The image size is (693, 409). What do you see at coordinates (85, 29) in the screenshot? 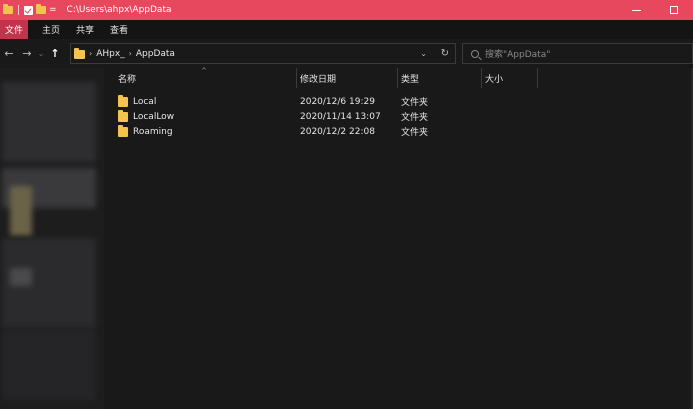
I see `tab-share: 共享` at bounding box center [85, 29].